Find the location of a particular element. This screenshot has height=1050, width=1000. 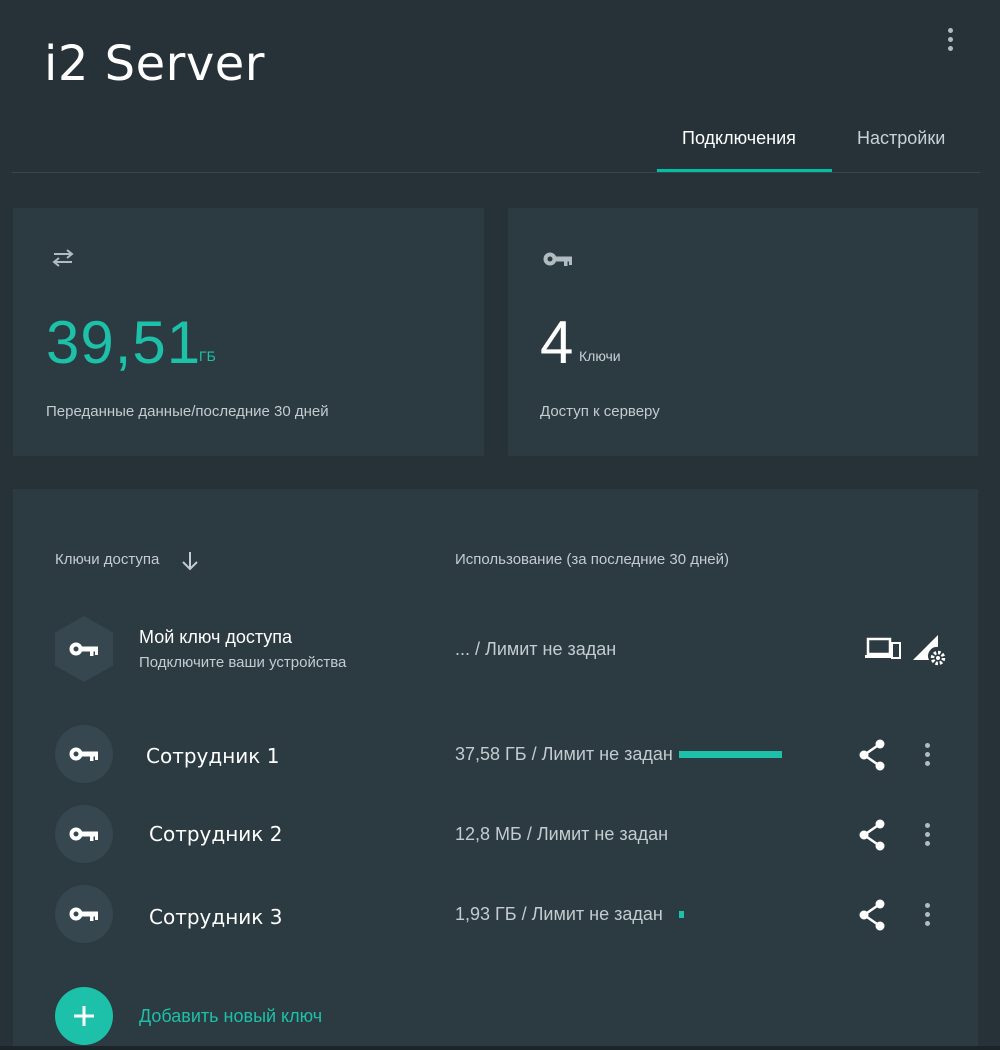

keys-unit: Ключи is located at coordinates (600, 356).